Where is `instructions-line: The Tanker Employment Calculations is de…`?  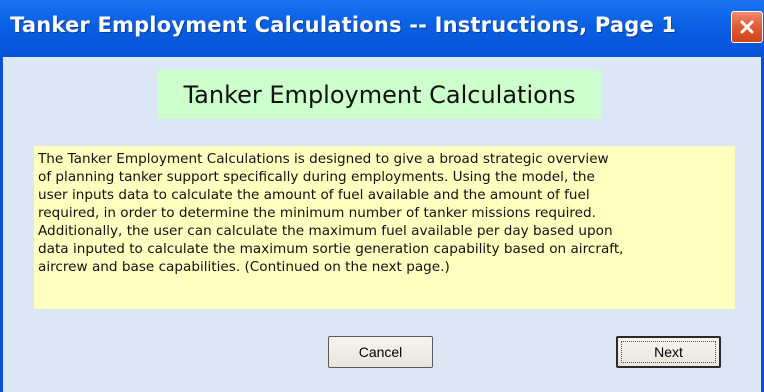
instructions-line: The Tanker Employment Calculations is de… is located at coordinates (323, 159).